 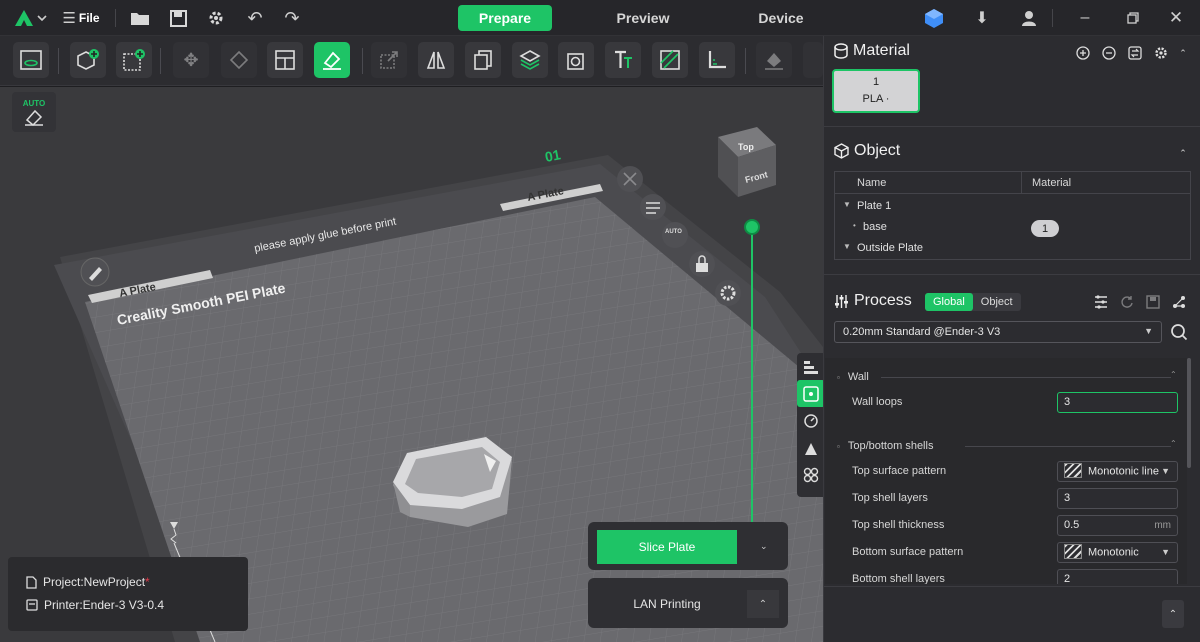 What do you see at coordinates (858, 377) in the screenshot?
I see `group-wall-label: Wall` at bounding box center [858, 377].